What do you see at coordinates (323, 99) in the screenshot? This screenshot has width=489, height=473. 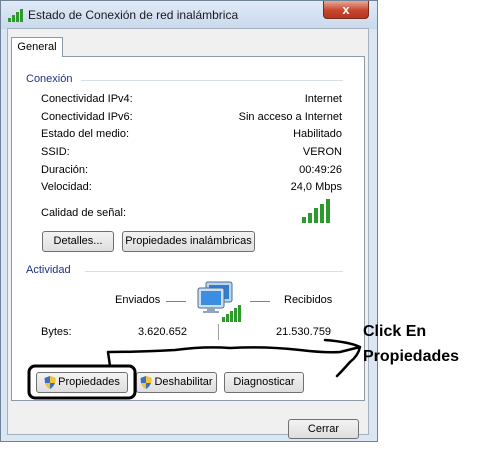 I see `ipv4-value: Internet` at bounding box center [323, 99].